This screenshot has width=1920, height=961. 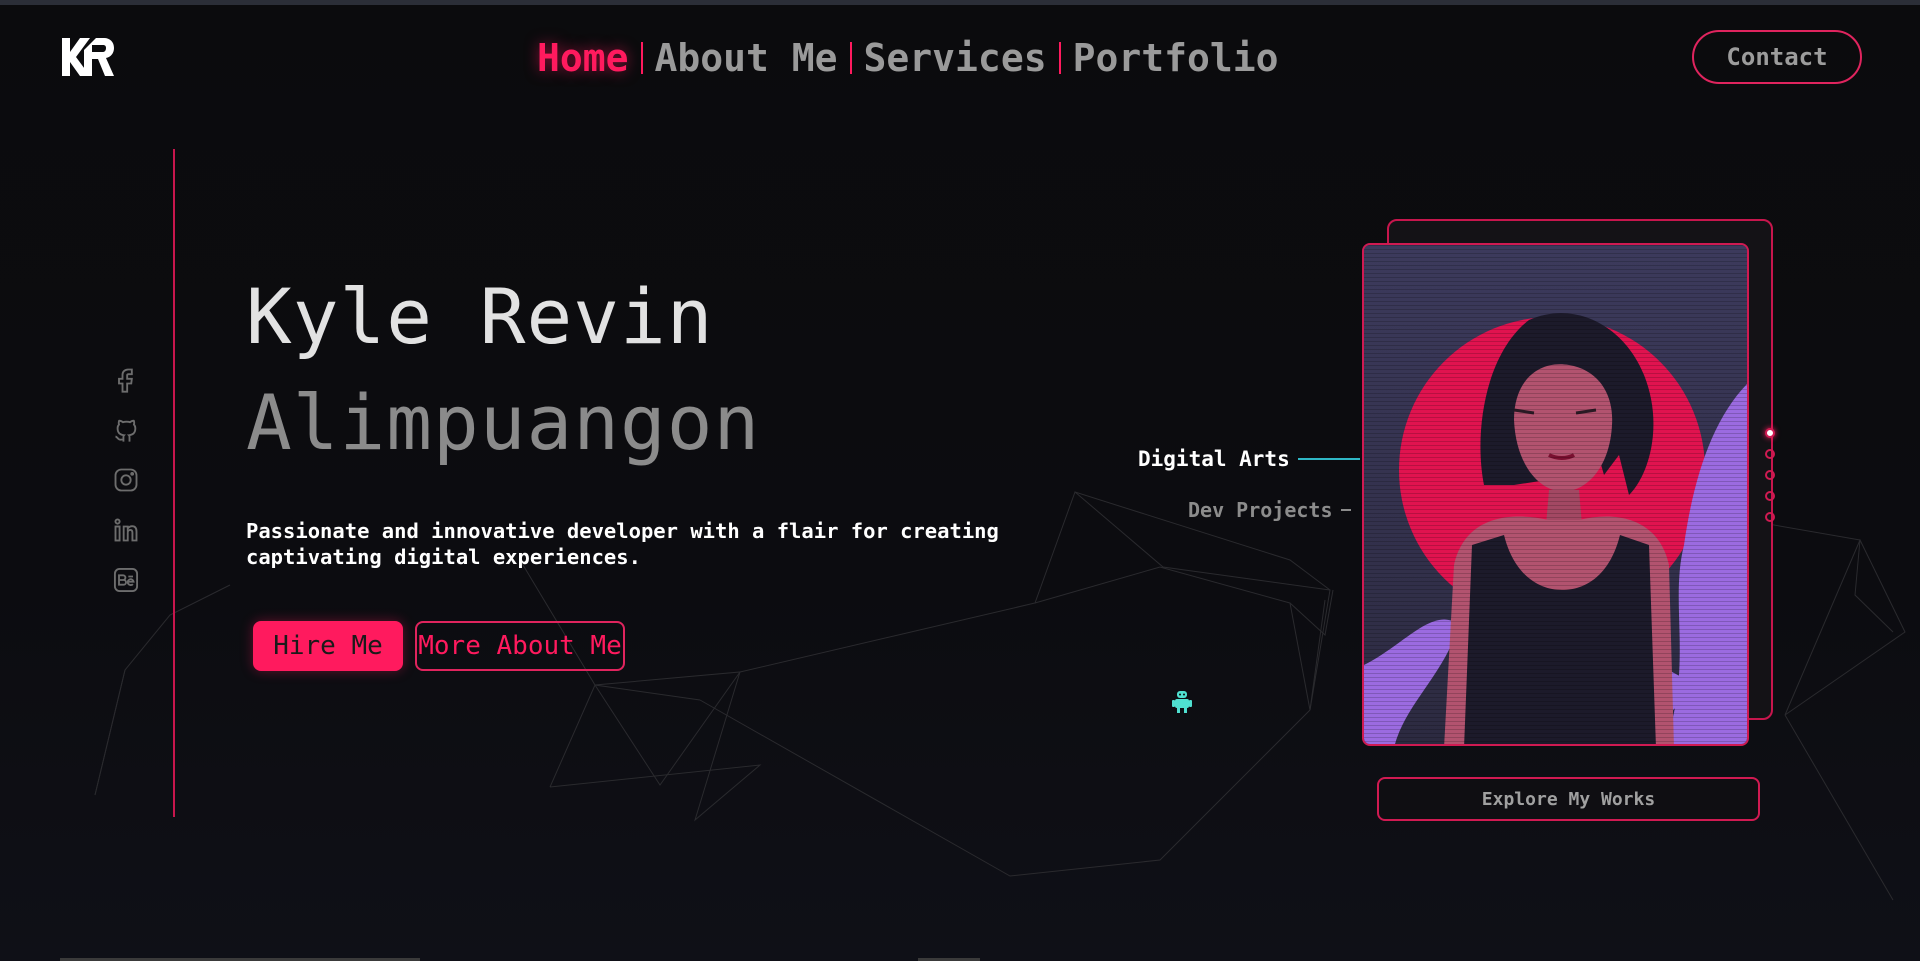 What do you see at coordinates (174, 483) in the screenshot?
I see `vertical-accent-line` at bounding box center [174, 483].